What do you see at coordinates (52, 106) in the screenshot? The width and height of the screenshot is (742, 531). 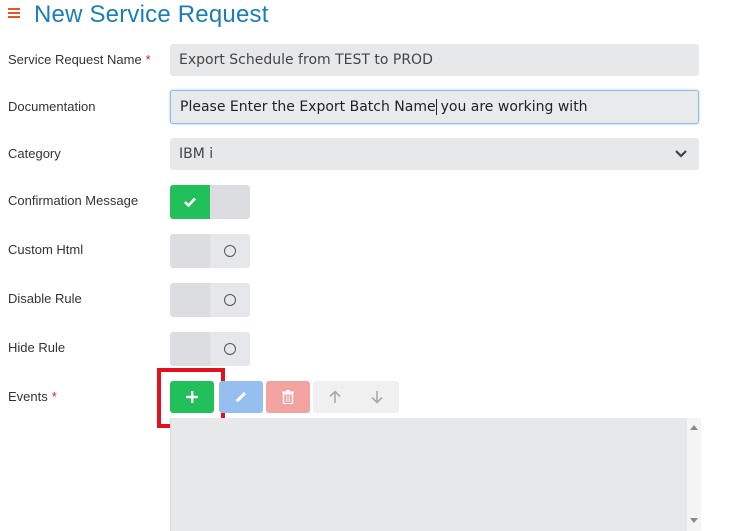 I see `documentation-label: Documentation` at bounding box center [52, 106].